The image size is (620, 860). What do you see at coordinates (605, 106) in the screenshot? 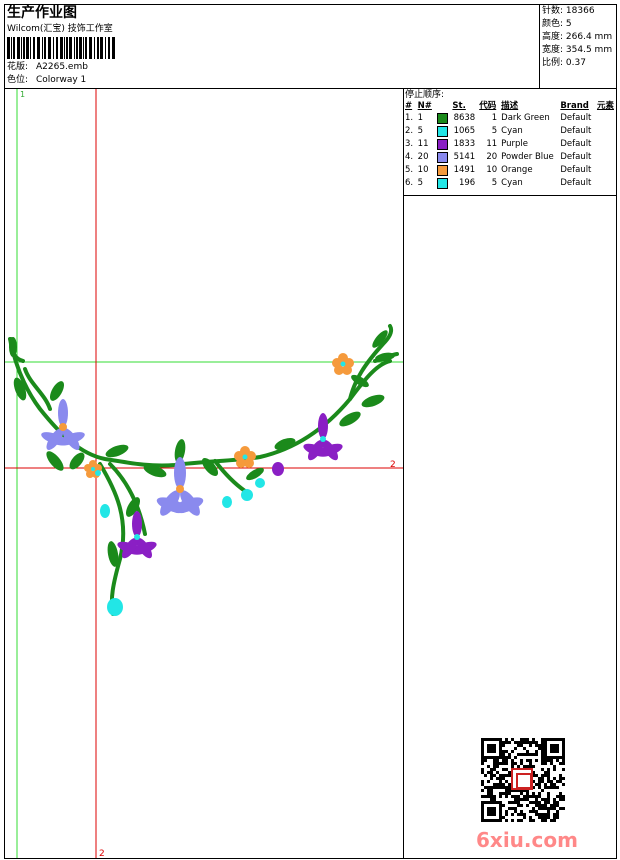
I see `col-element: 元素` at bounding box center [605, 106].